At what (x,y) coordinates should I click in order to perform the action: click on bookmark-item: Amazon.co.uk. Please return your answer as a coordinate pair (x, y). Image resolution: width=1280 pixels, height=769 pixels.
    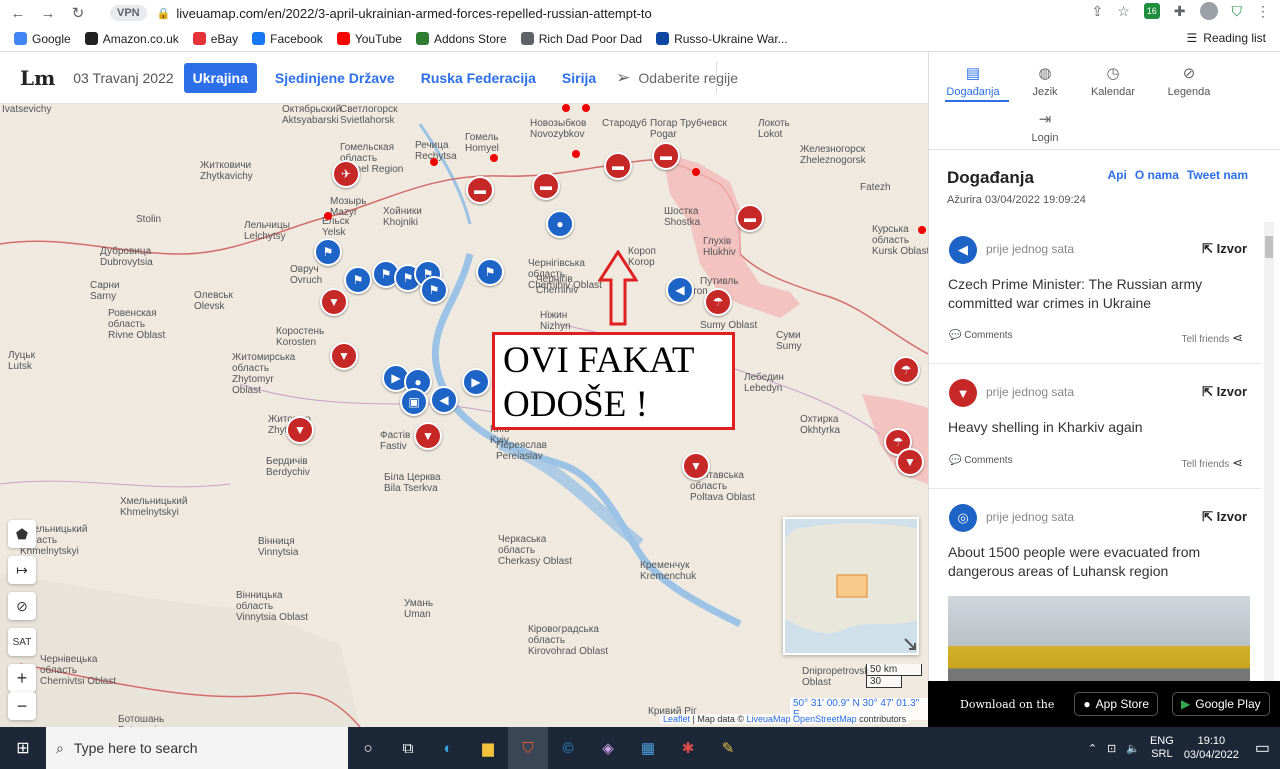
    Looking at the image, I should click on (131, 39).